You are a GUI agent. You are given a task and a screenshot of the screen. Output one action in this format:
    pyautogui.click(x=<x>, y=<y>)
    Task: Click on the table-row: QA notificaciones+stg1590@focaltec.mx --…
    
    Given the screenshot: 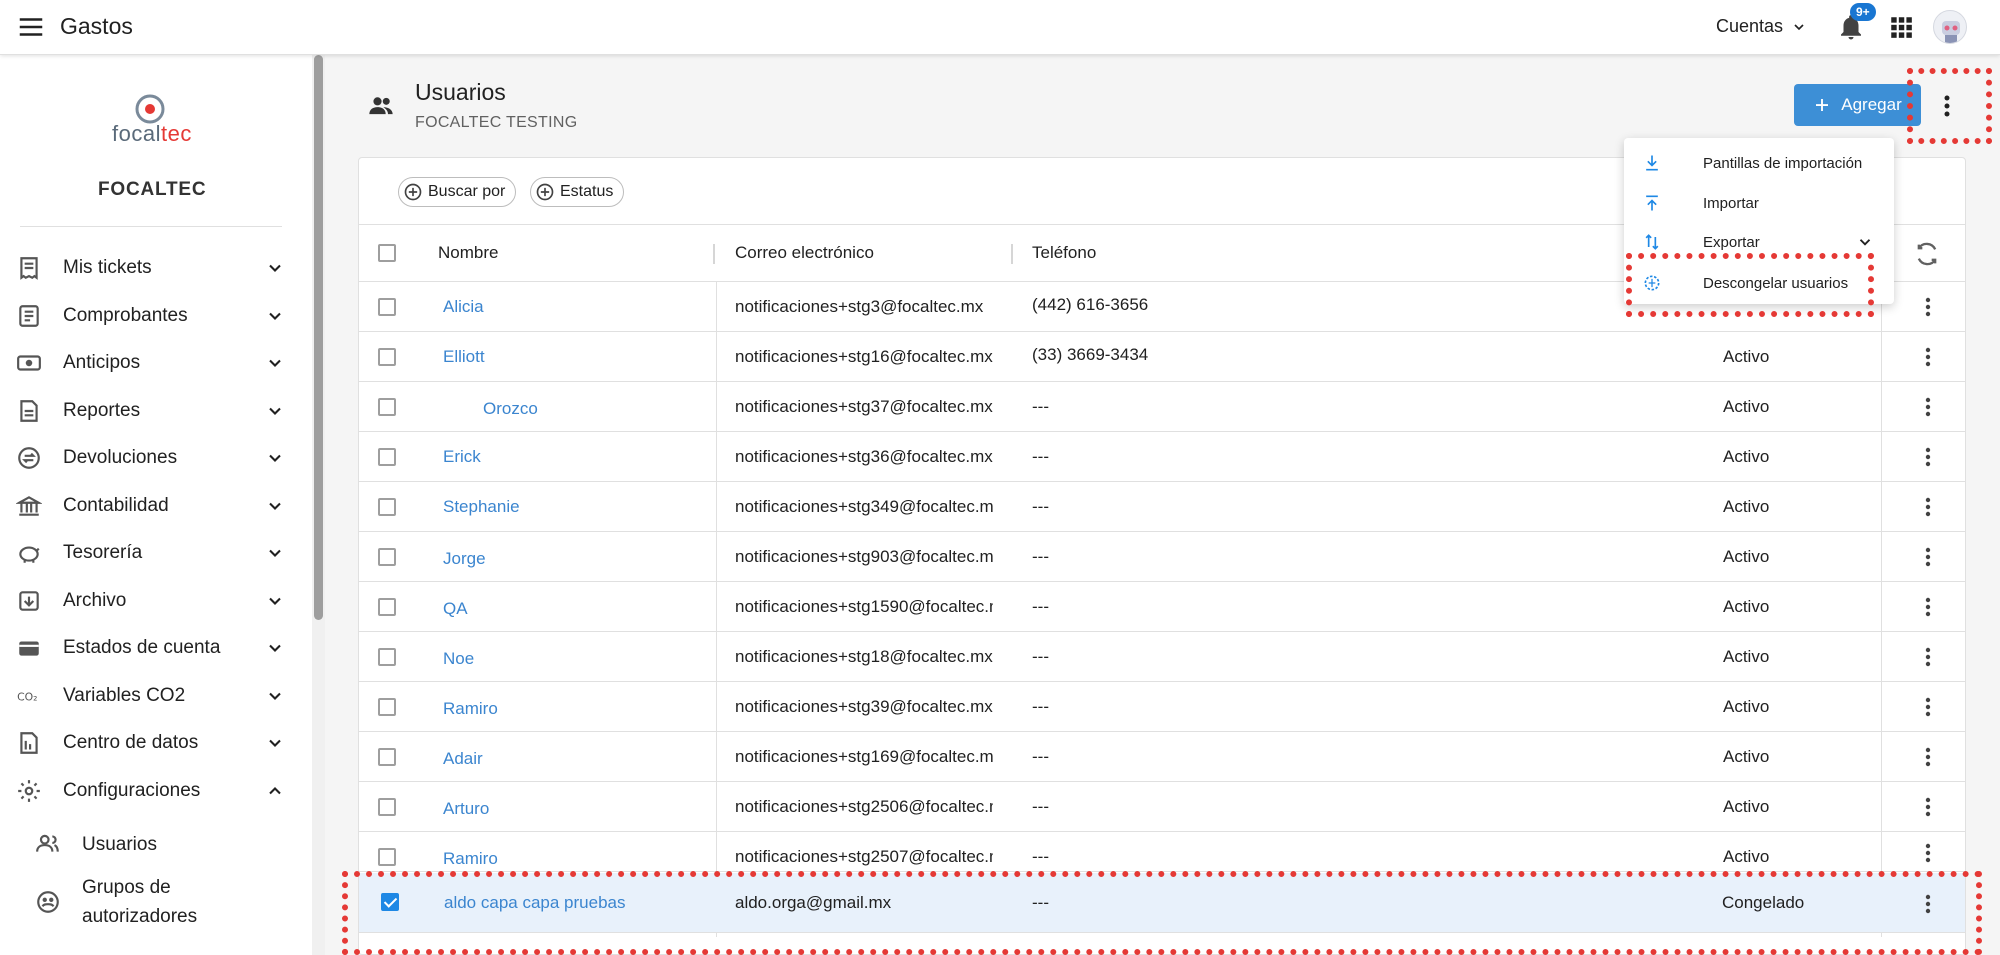 What is the action you would take?
    pyautogui.click(x=1162, y=607)
    